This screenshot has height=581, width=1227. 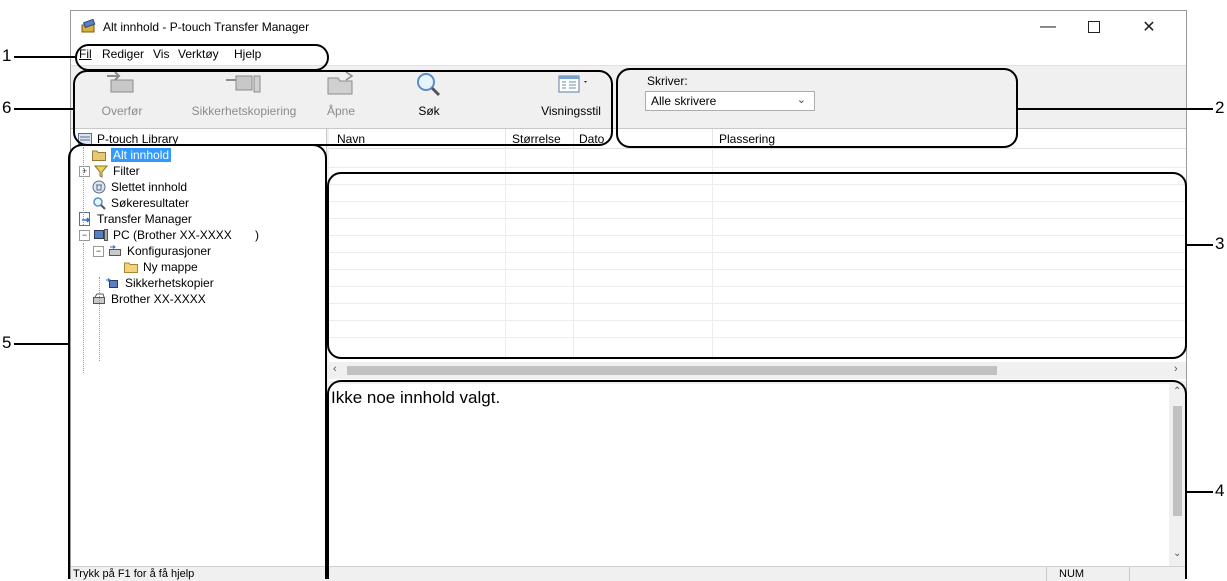 I want to click on horizontal-scrollbar: ‹ ›, so click(x=757, y=370).